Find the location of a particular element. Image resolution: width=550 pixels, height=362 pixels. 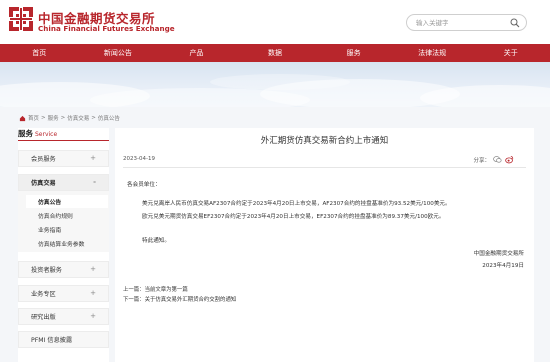

sidebar-title: 服务 Service is located at coordinates (63, 134).